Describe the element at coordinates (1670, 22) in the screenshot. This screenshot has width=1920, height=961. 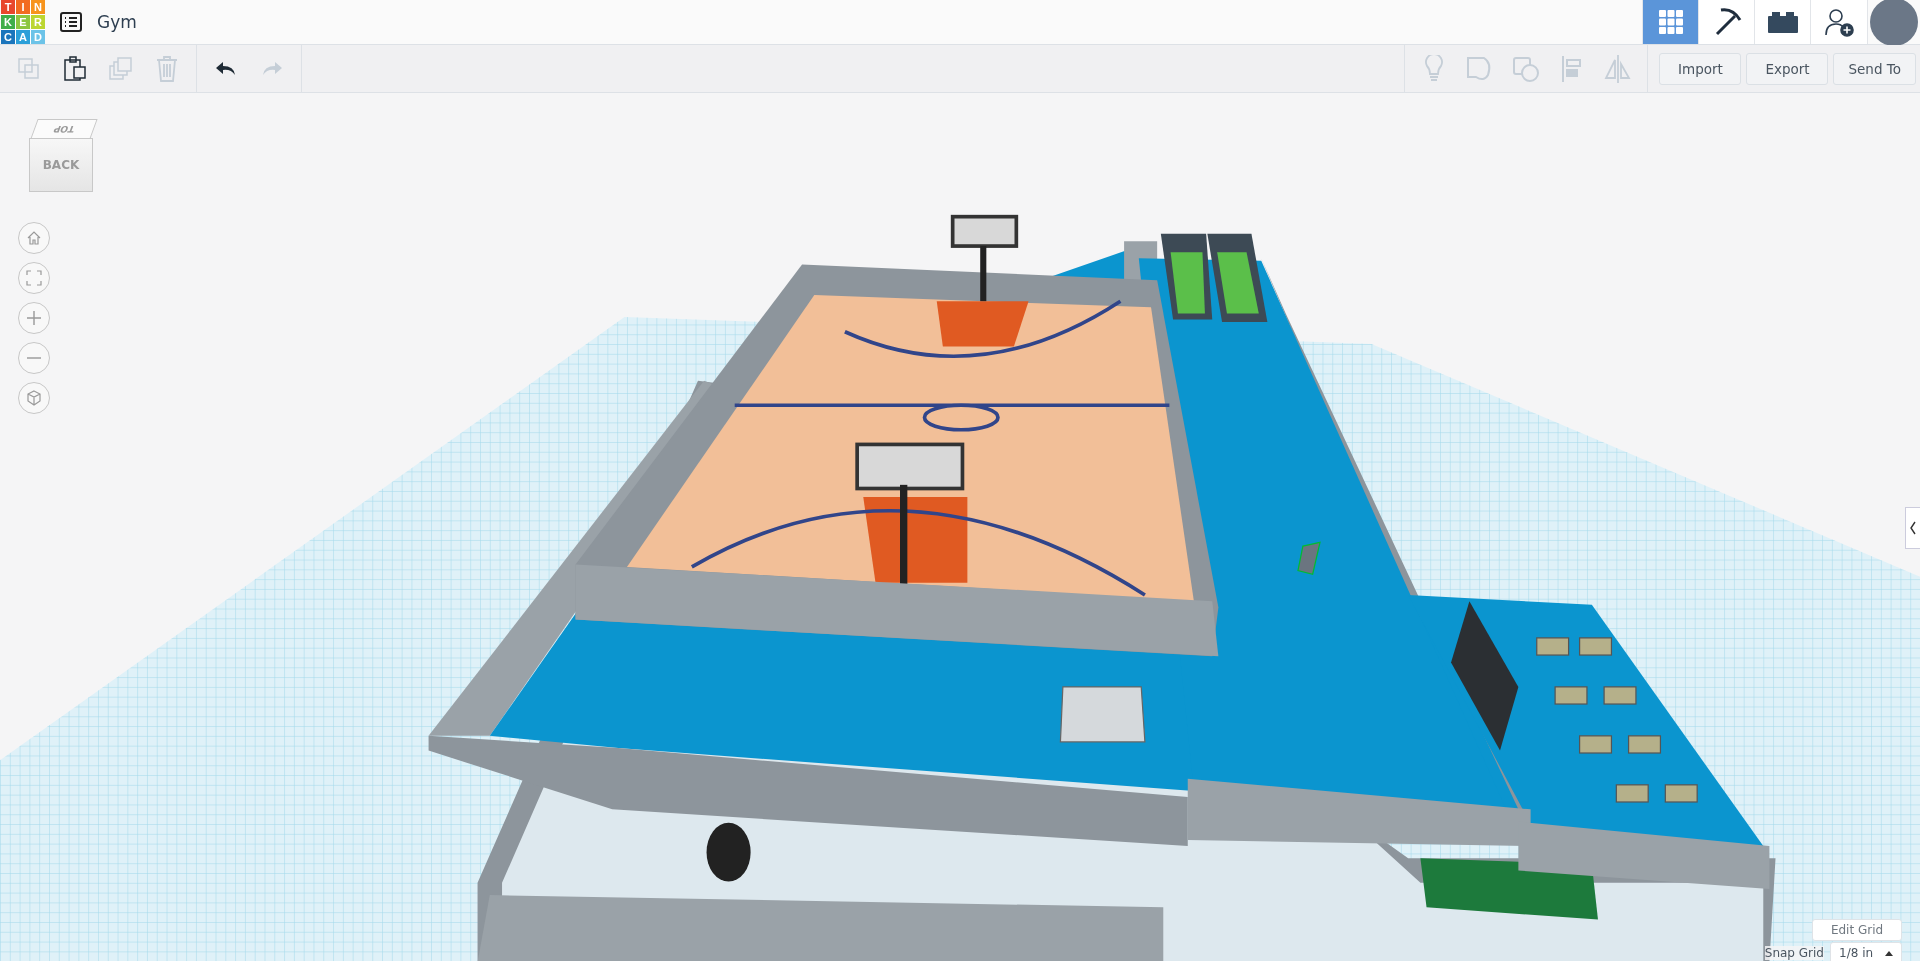
I see `grid-icon` at that location.